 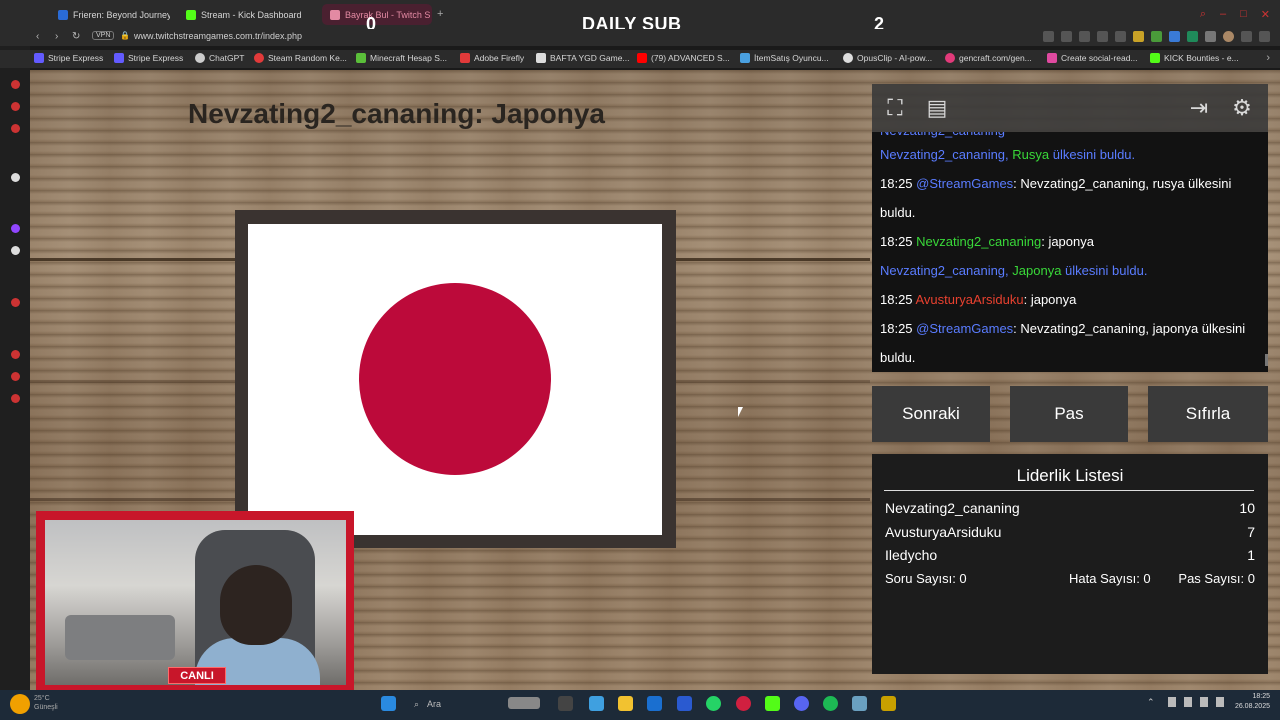 I want to click on vpn-badge: VPN, so click(x=103, y=35).